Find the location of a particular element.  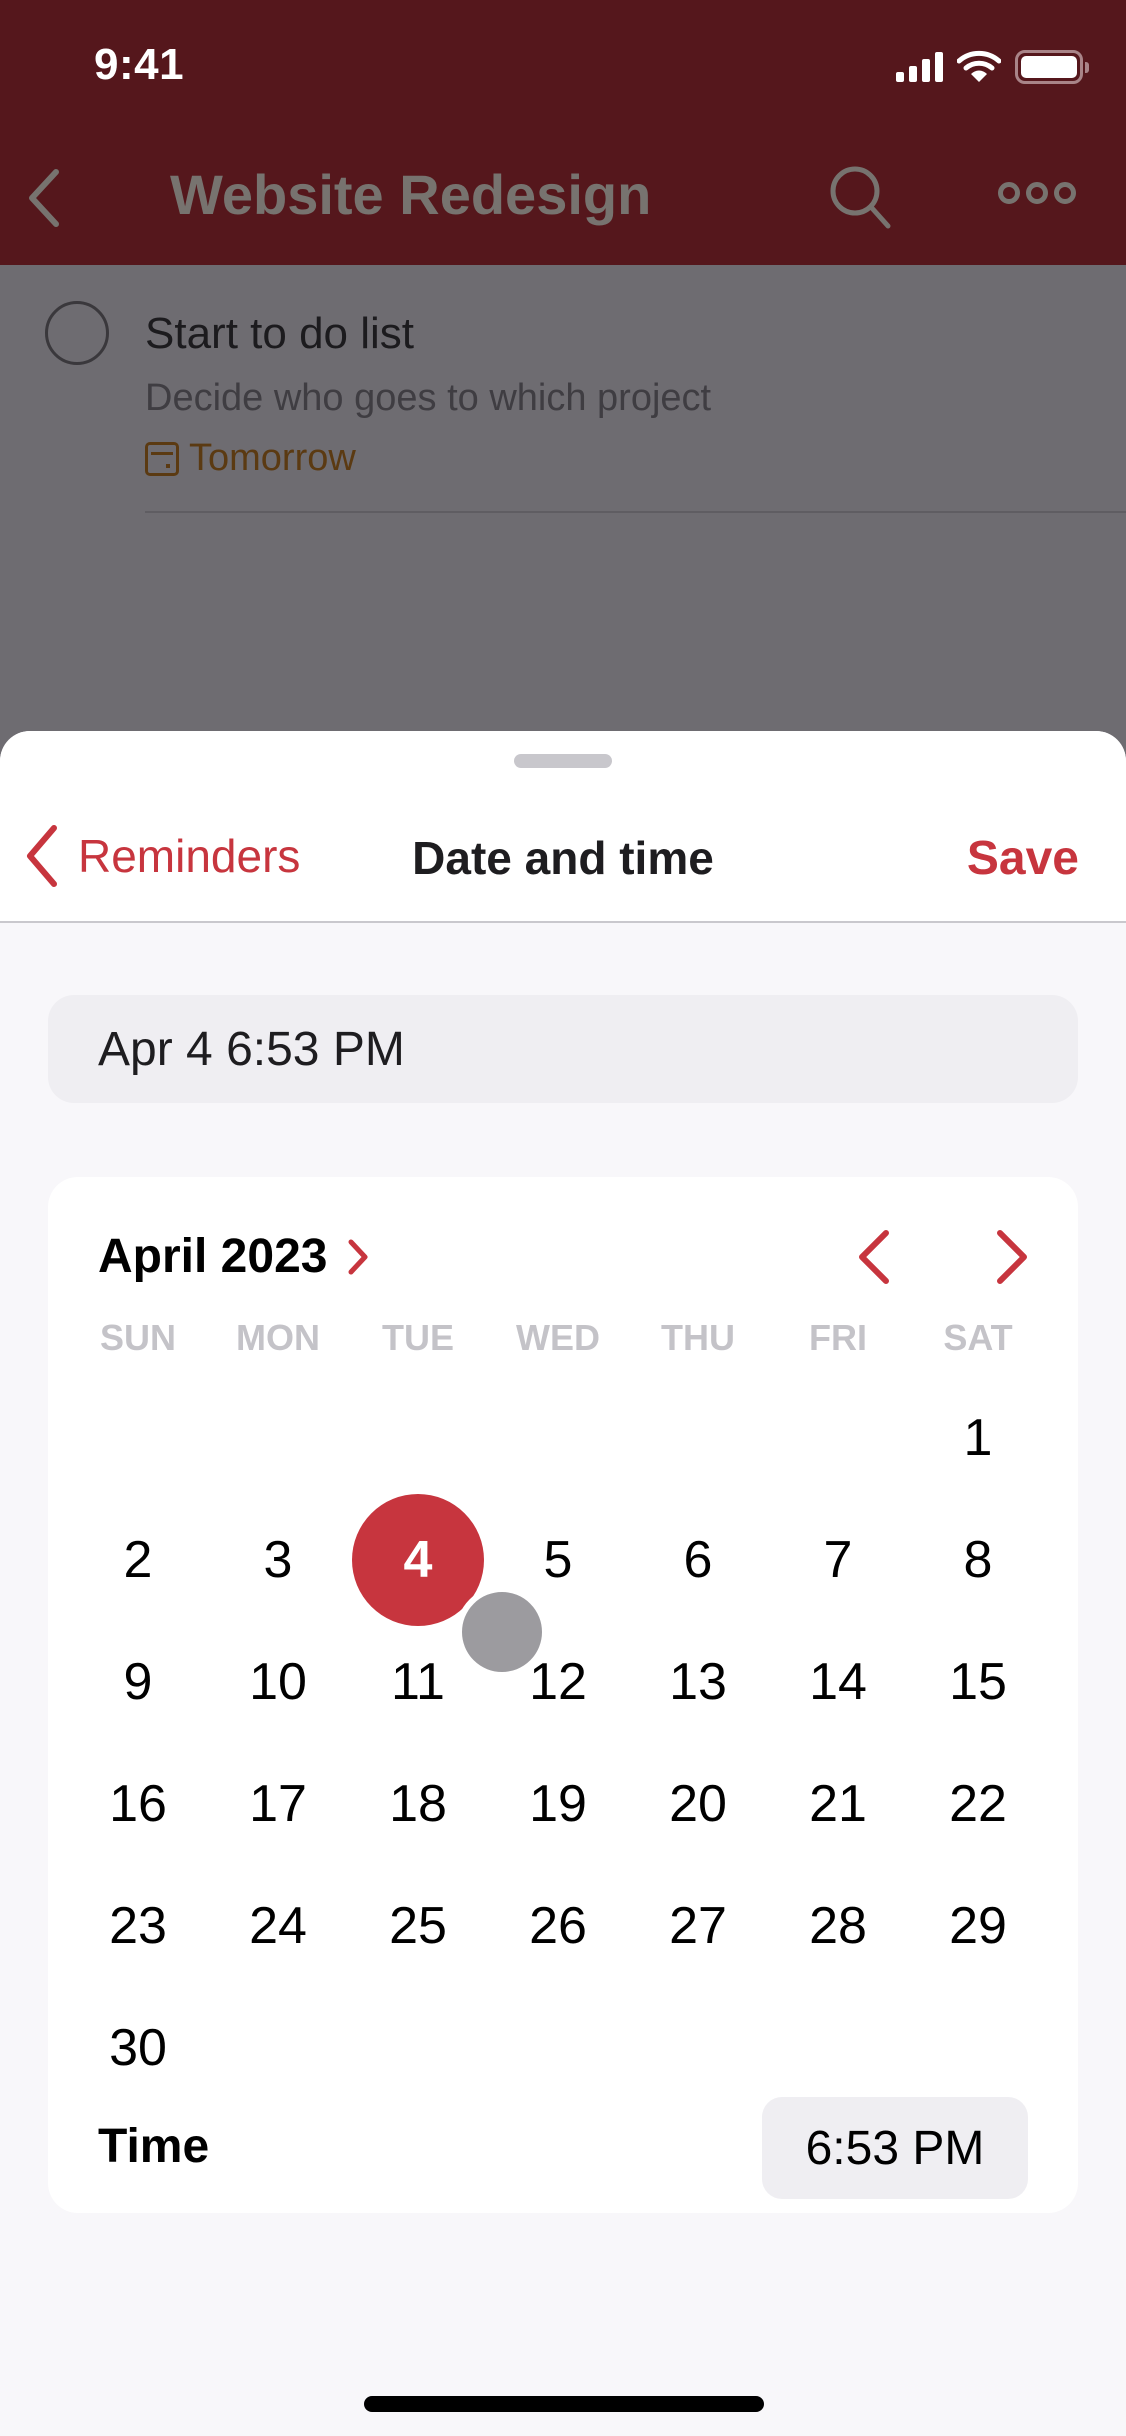

sheet-title: Date and time is located at coordinates (563, 858).